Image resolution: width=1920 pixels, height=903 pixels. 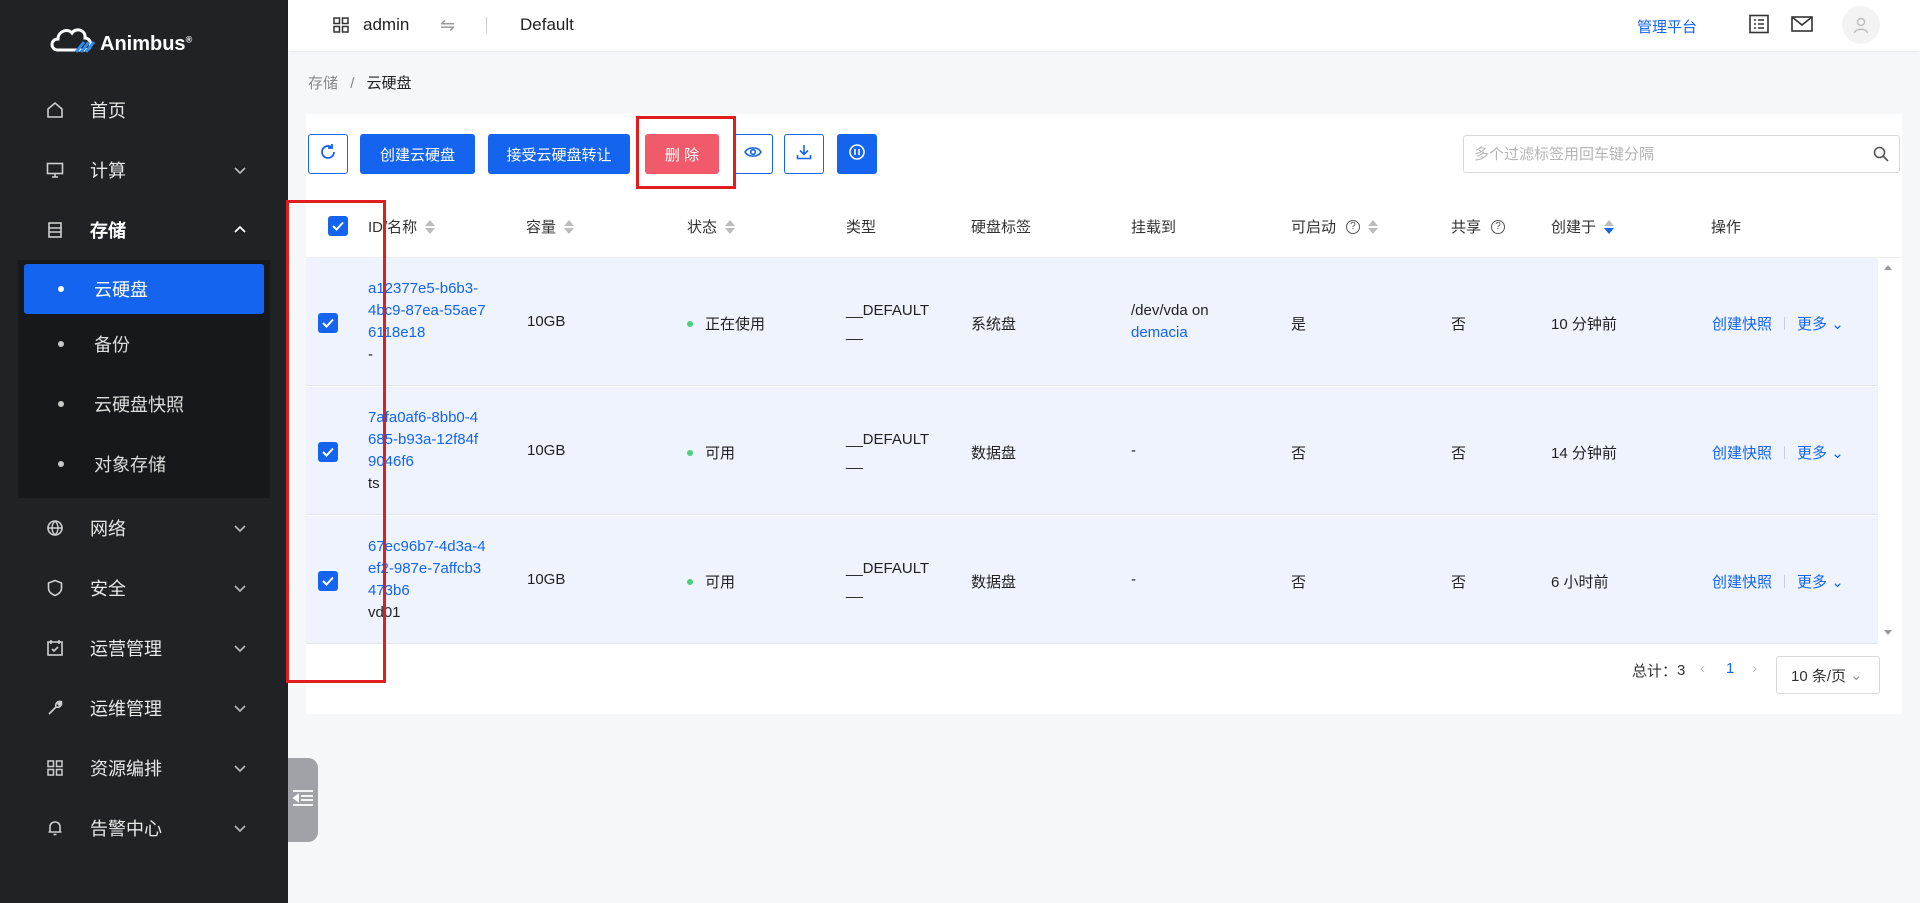 I want to click on sidebar-item-alarms: 告警中心, so click(x=144, y=828).